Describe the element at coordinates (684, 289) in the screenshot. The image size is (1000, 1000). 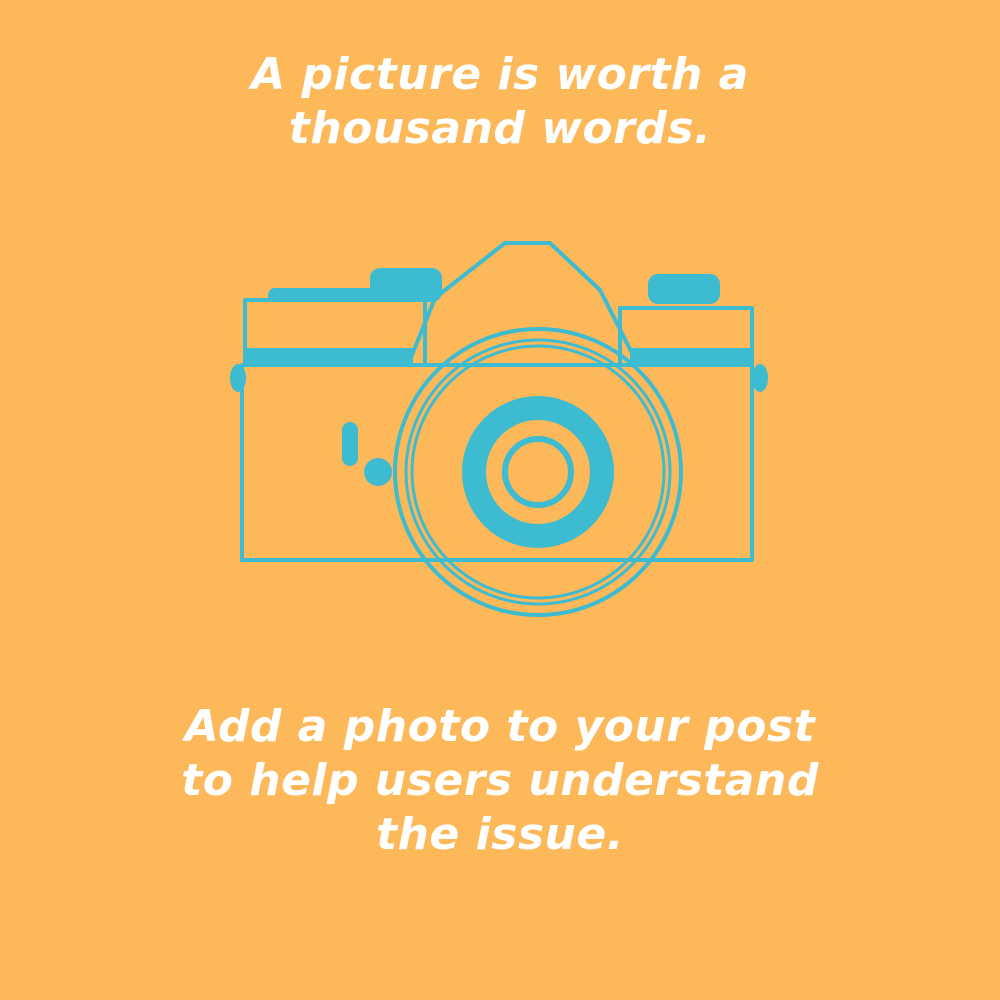
I see `right-button` at that location.